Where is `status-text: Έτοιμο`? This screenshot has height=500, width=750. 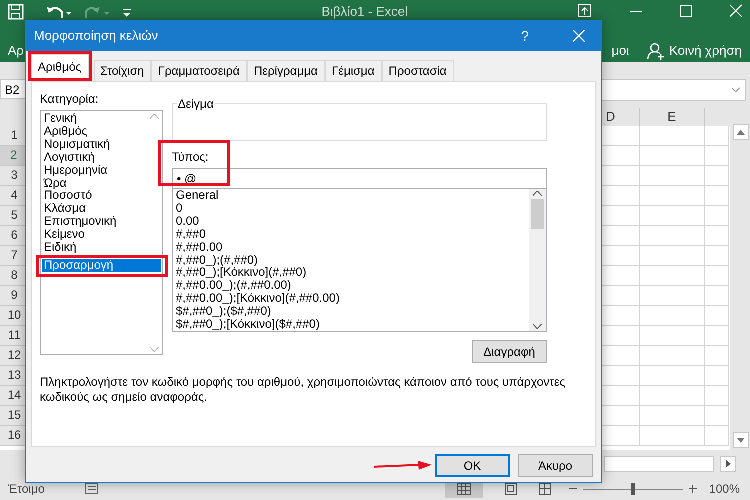
status-text: Έτοιμο is located at coordinates (26, 489).